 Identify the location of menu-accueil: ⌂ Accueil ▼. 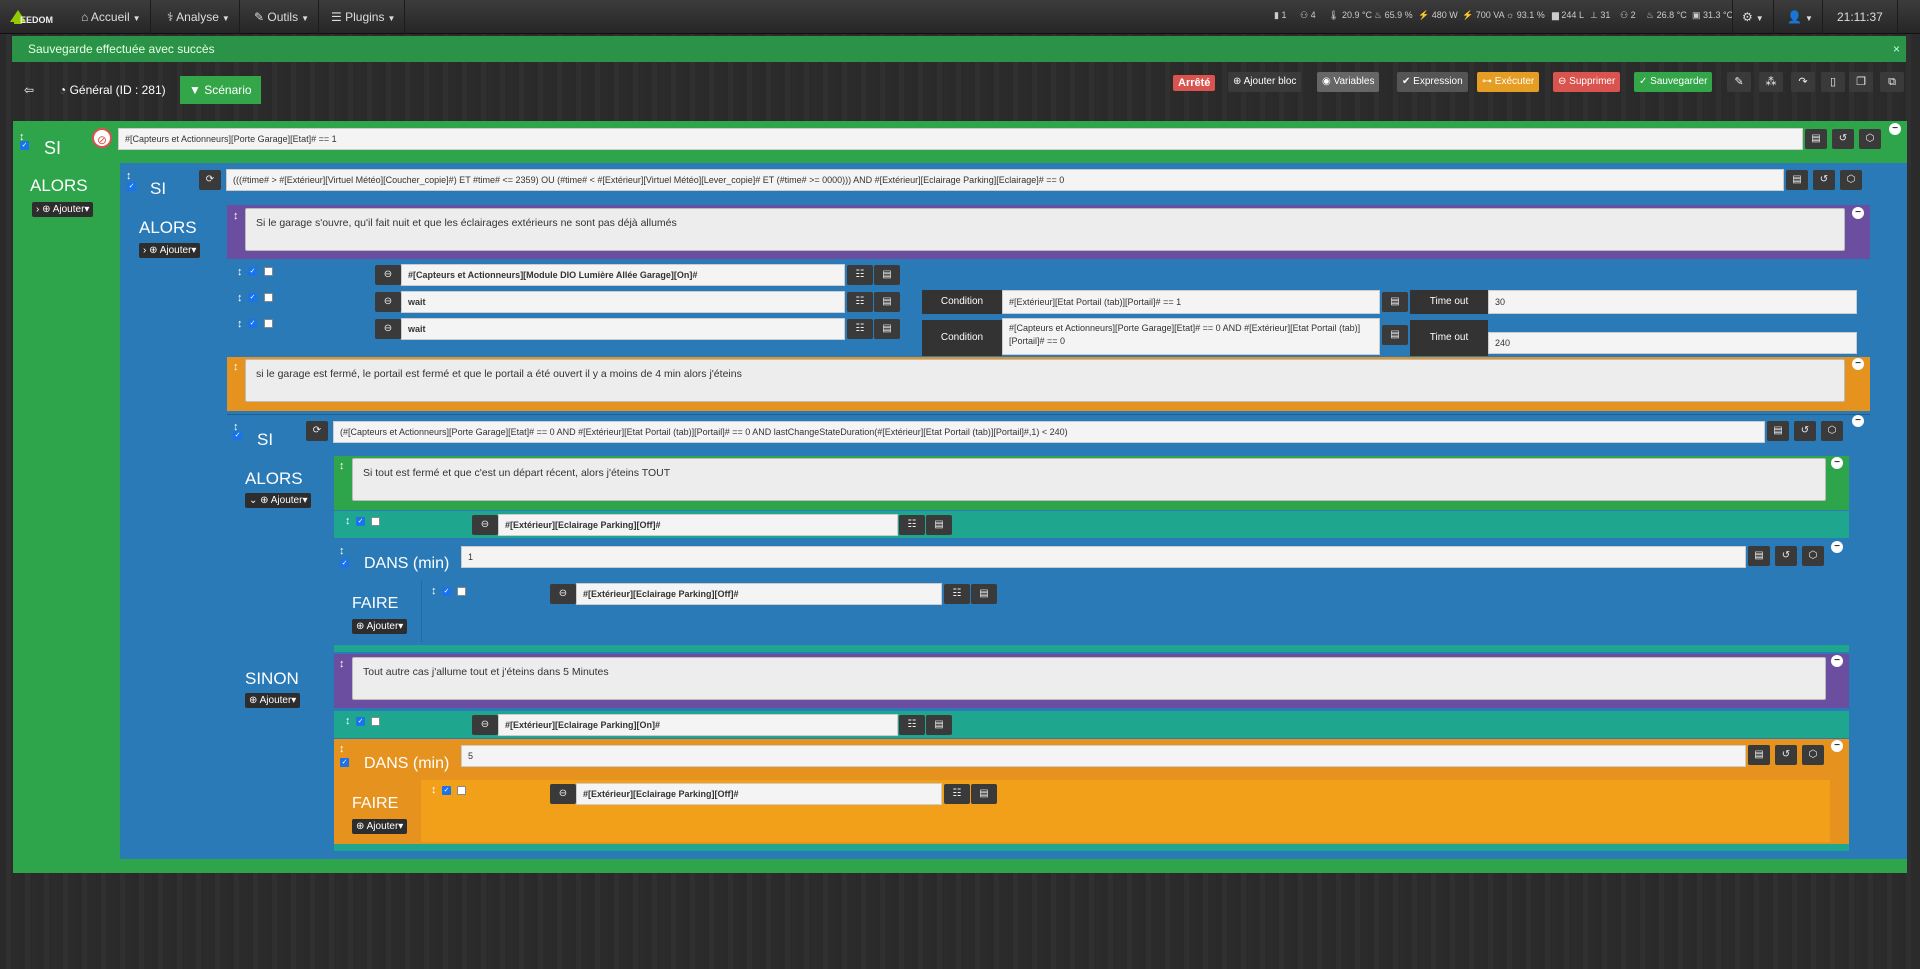
(111, 17).